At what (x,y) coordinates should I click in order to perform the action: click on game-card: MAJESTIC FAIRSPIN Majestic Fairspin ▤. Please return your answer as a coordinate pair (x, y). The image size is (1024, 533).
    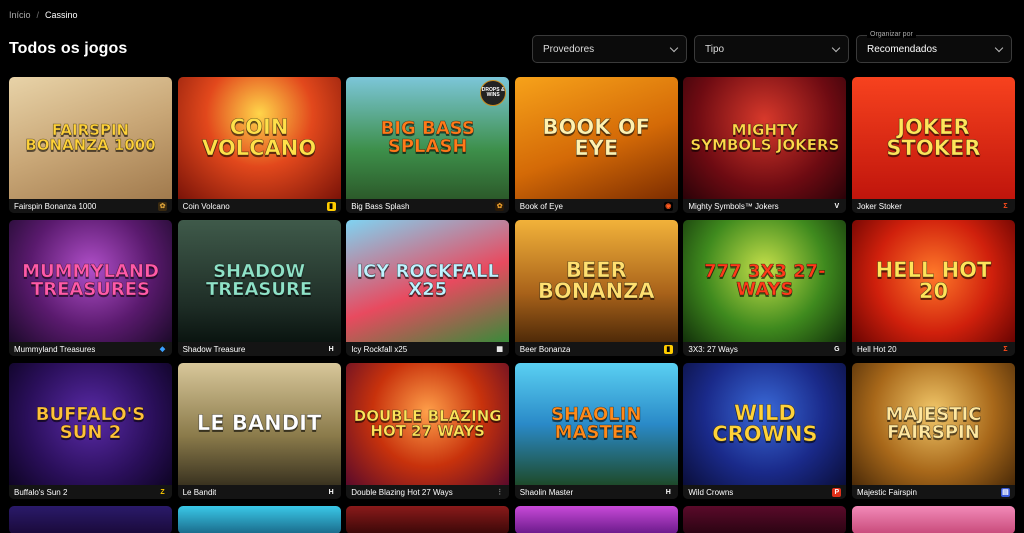
    Looking at the image, I should click on (933, 431).